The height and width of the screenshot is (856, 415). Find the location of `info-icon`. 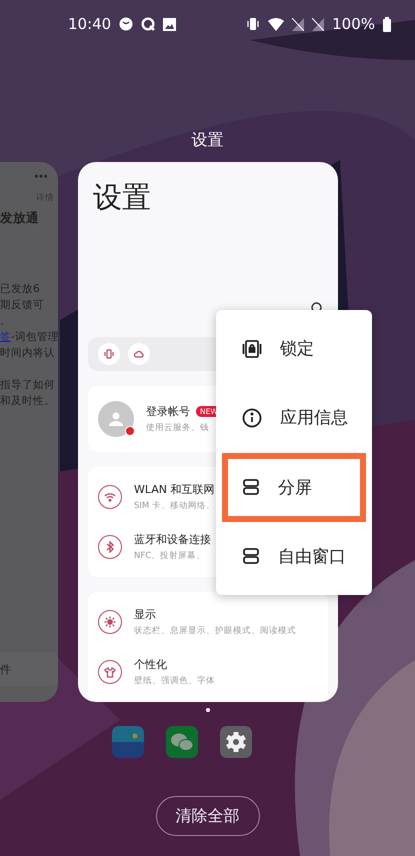

info-icon is located at coordinates (252, 418).